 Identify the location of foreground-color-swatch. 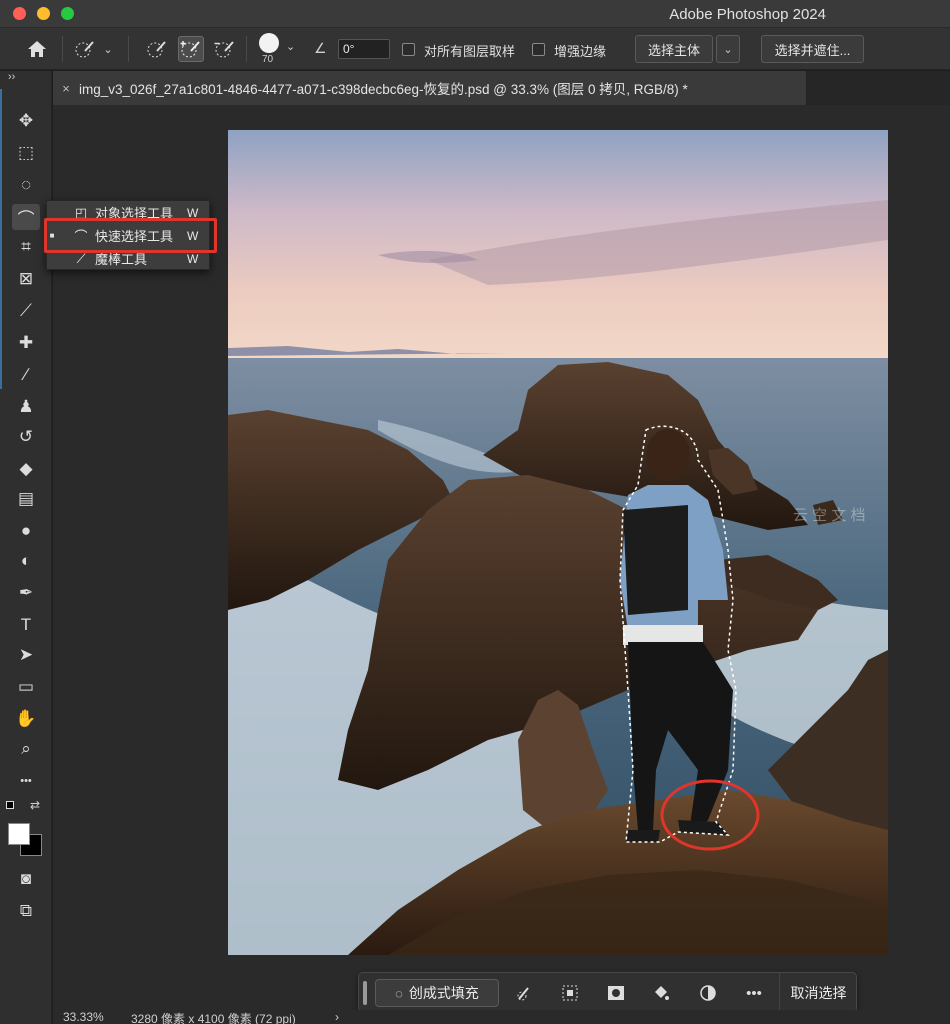
(19, 834).